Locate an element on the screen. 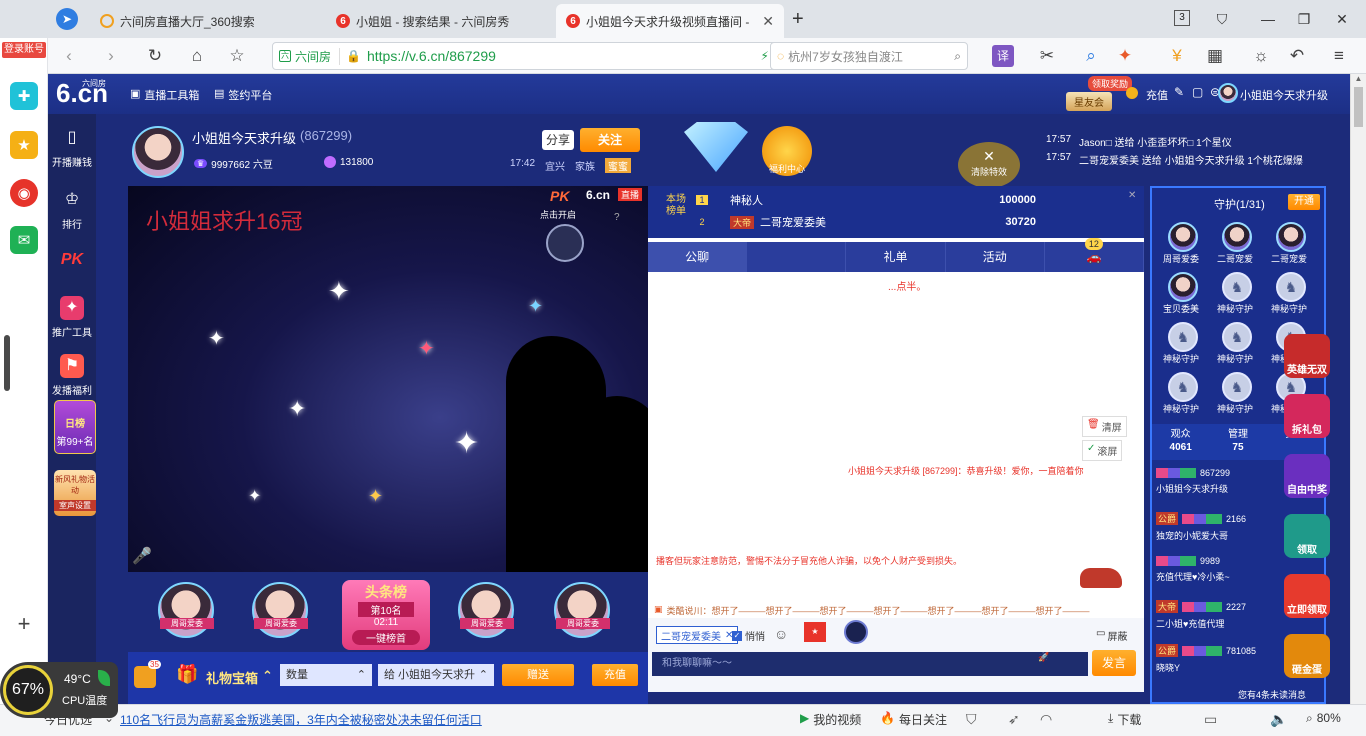  anchor-name: 小姐姐今天求升级 (867299) is located at coordinates (272, 137).